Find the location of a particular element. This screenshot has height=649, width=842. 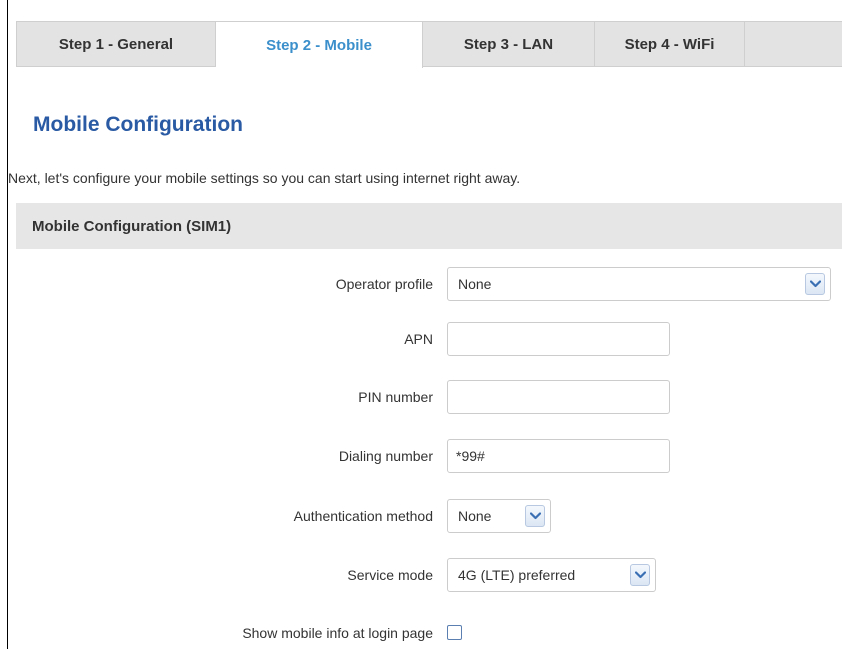

tab-step-2-mobile: Step 2 - Mobile is located at coordinates (319, 44).